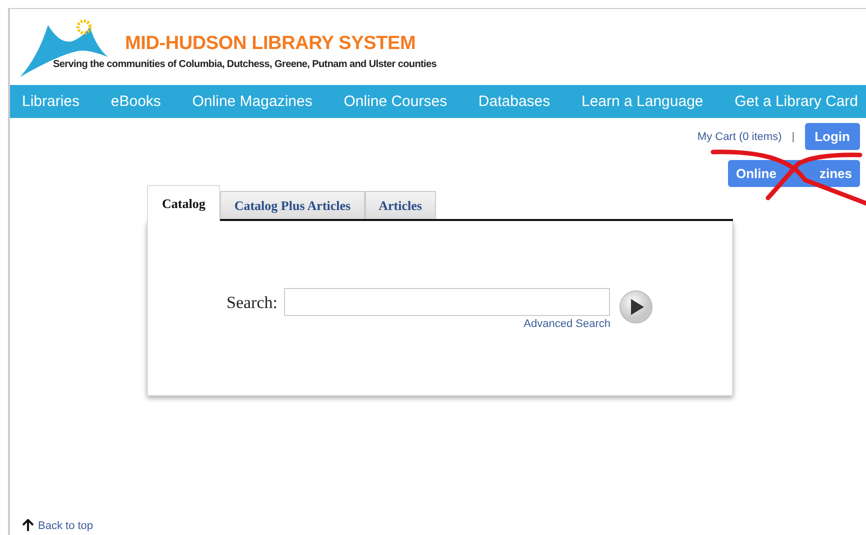 This screenshot has width=866, height=535. I want to click on nav-link: Learn a Language, so click(642, 101).